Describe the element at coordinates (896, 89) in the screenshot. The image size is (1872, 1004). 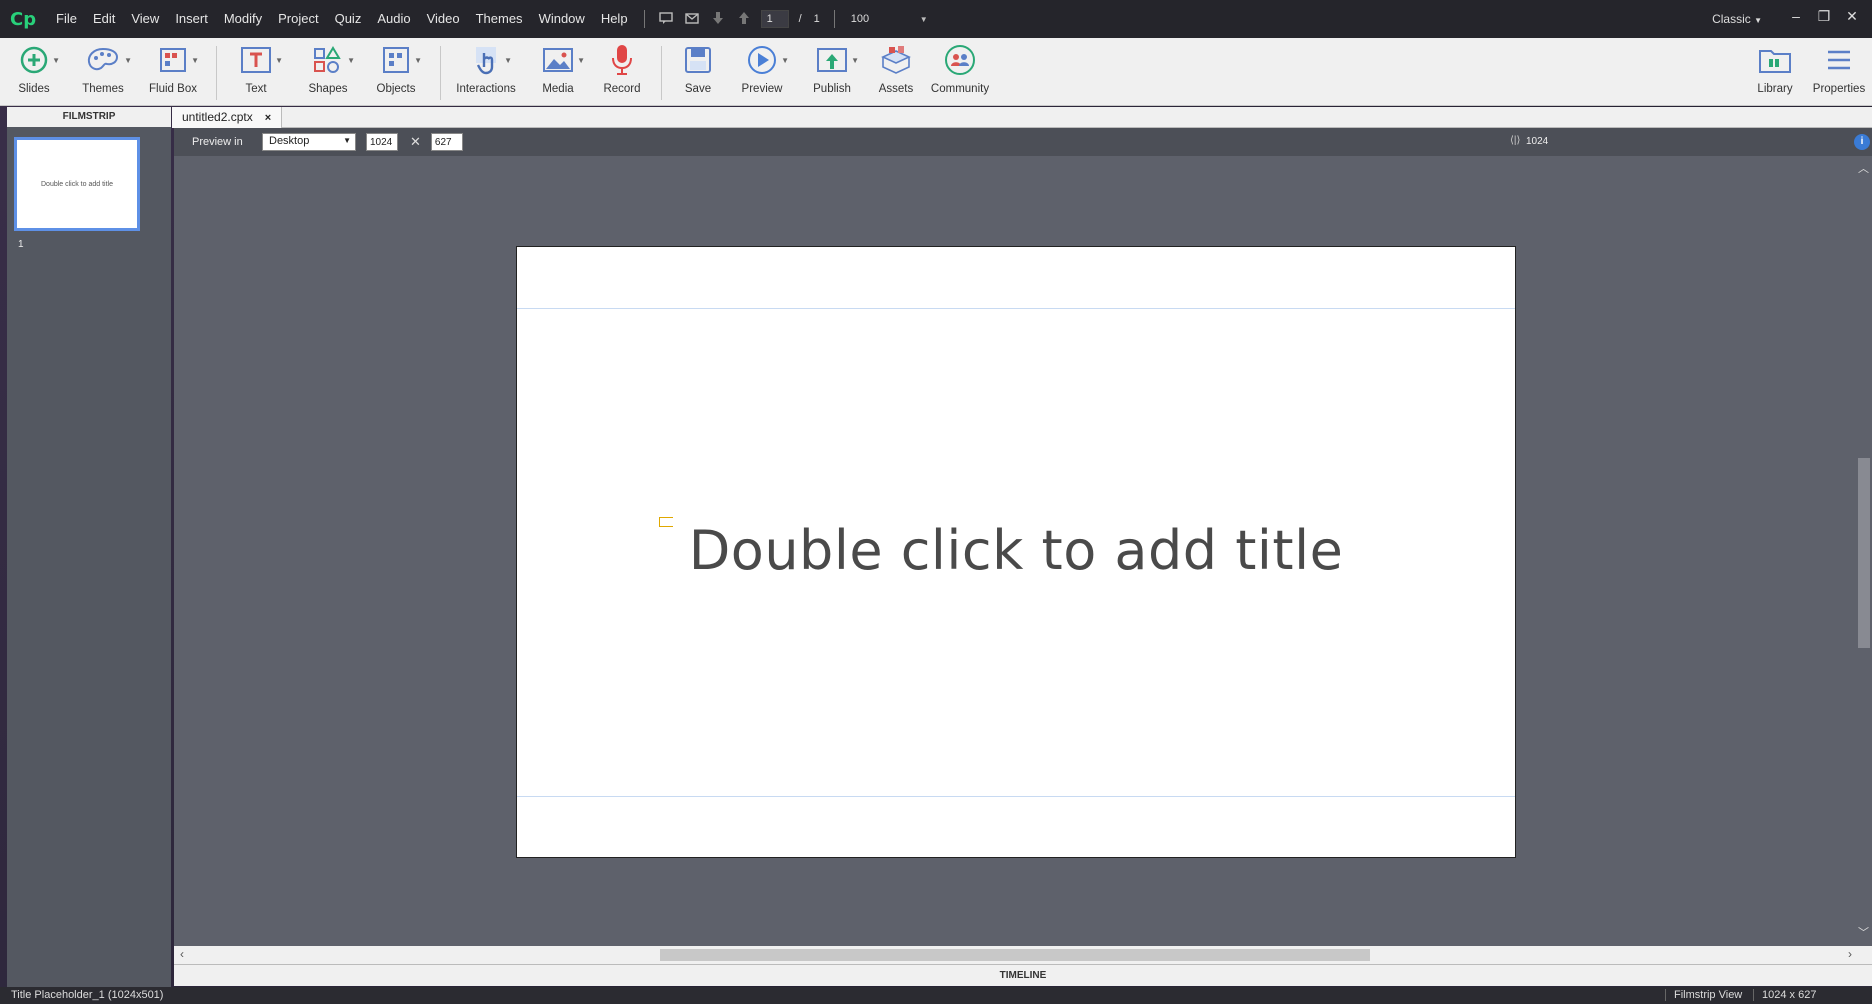
I see `assets-label: Assets` at that location.